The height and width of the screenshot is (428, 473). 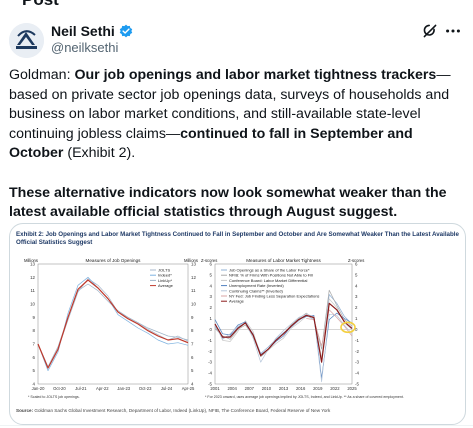 I want to click on grok-icon, so click(x=430, y=31).